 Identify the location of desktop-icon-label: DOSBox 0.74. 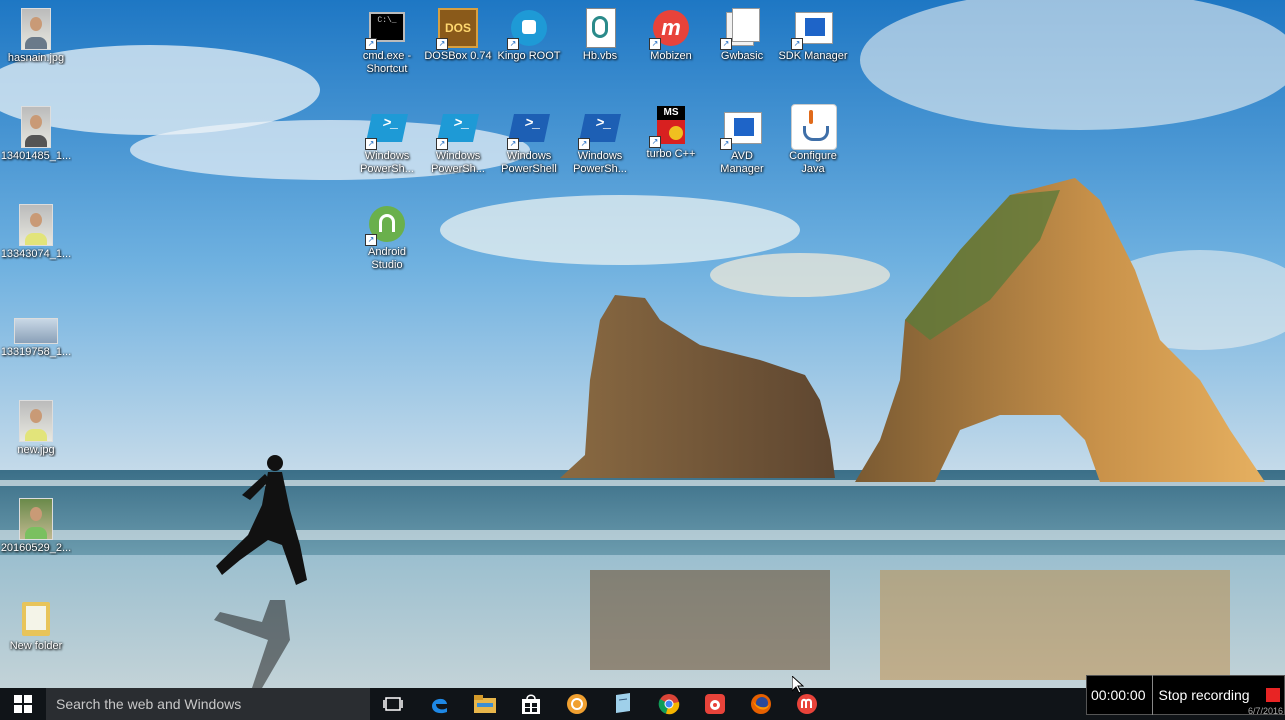
(458, 56).